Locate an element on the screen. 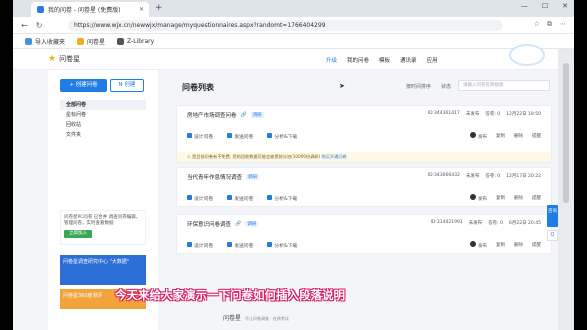 This screenshot has width=587, height=330. minimize-icon: — is located at coordinates (524, 6).